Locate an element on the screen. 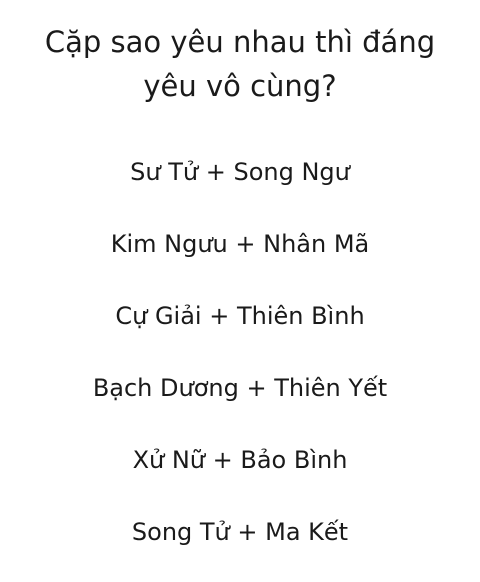 This screenshot has height=582, width=480. zodiac-pair: Cự Giải + Thiên Bình is located at coordinates (240, 316).